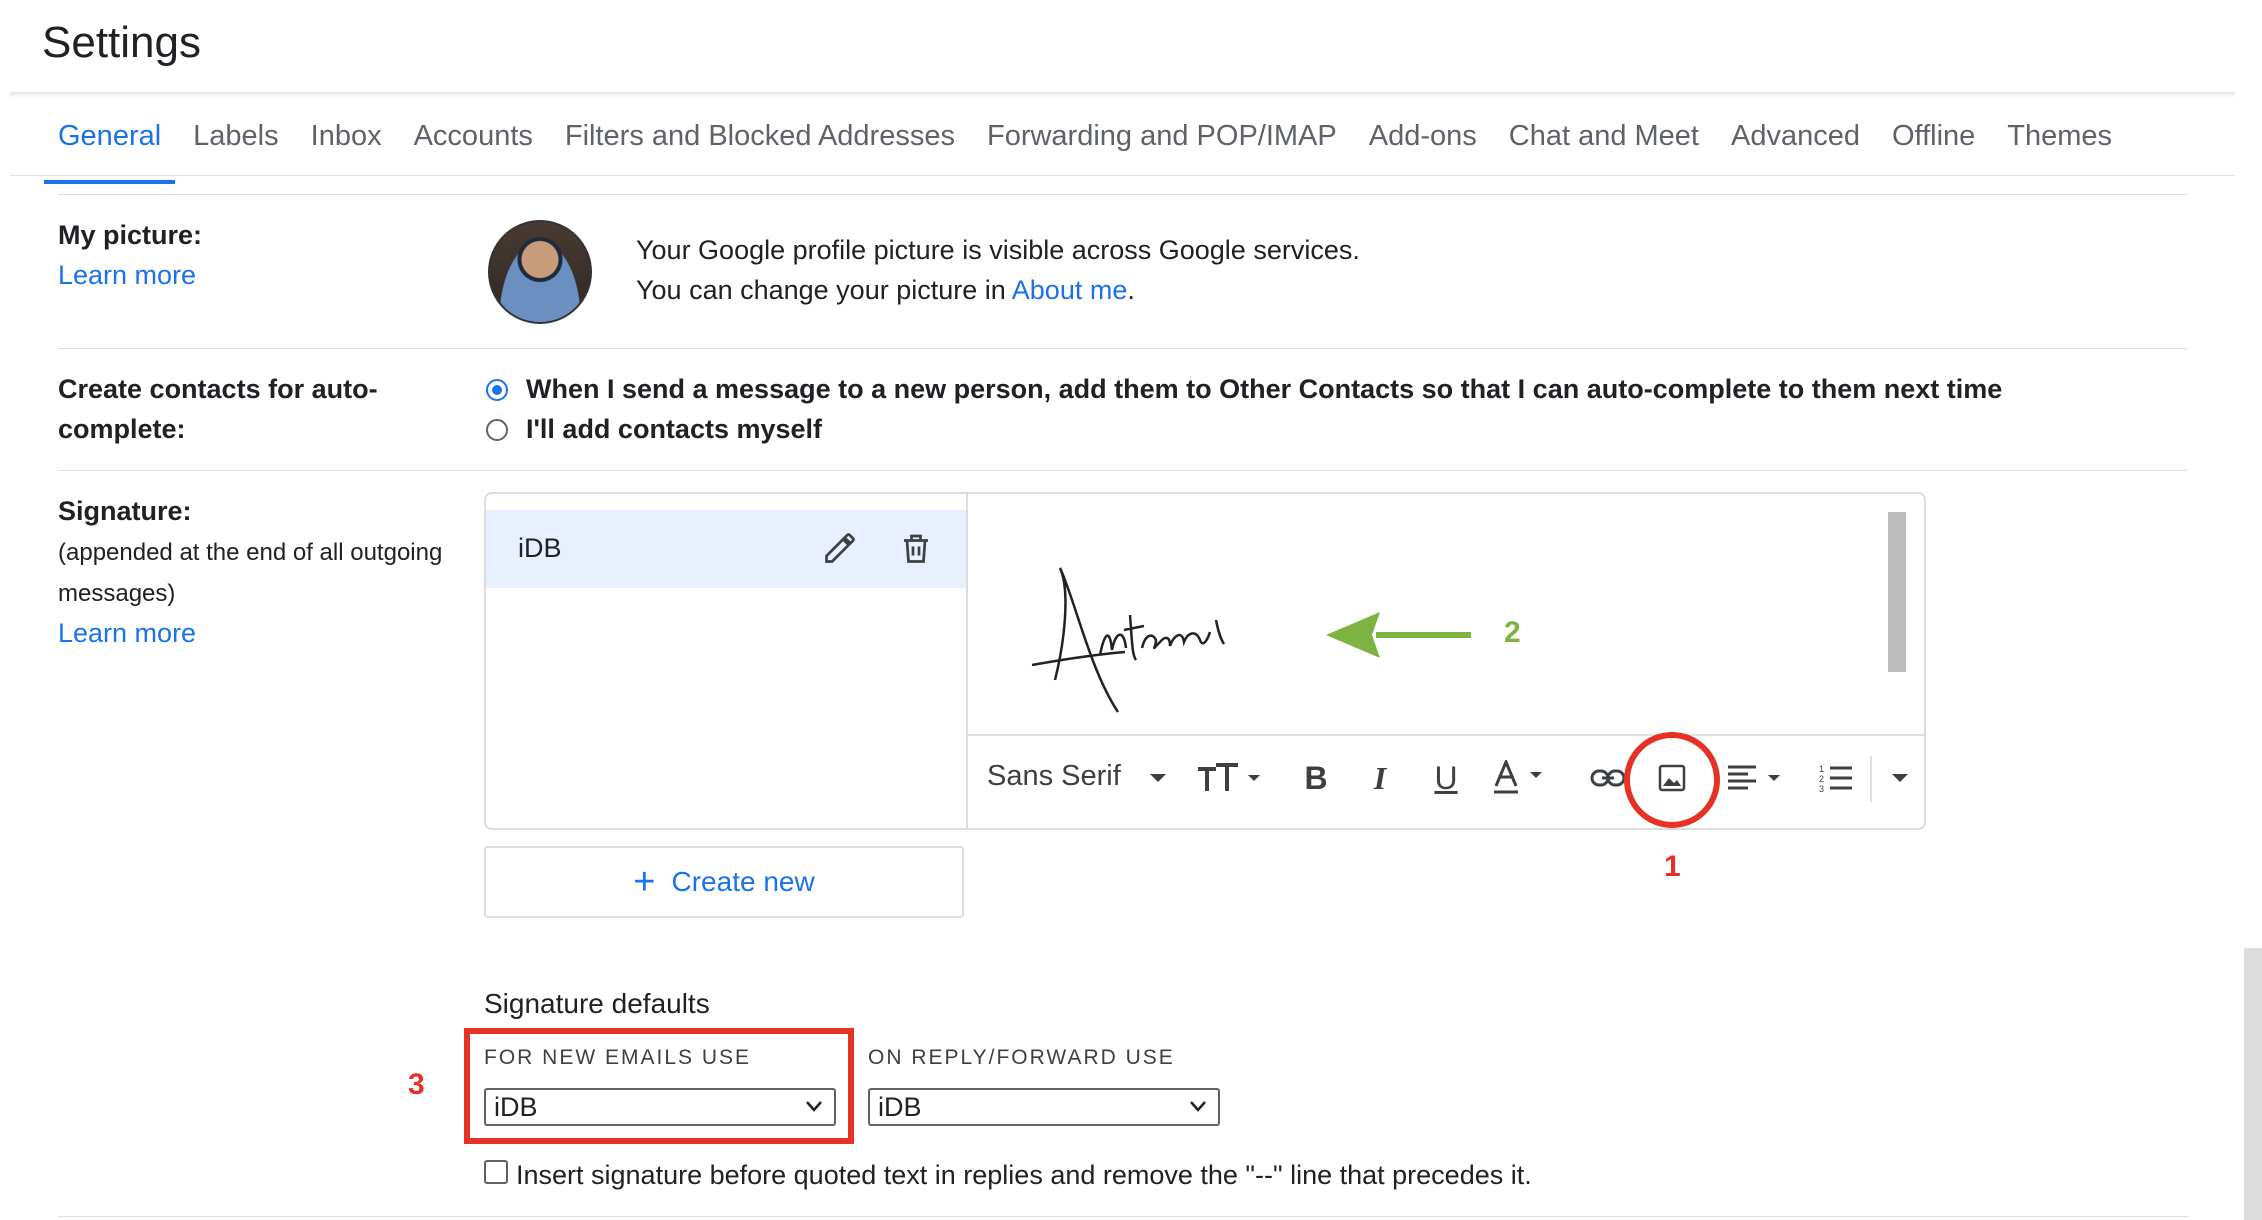  I want to click on tab-inbox: Inbox, so click(346, 143).